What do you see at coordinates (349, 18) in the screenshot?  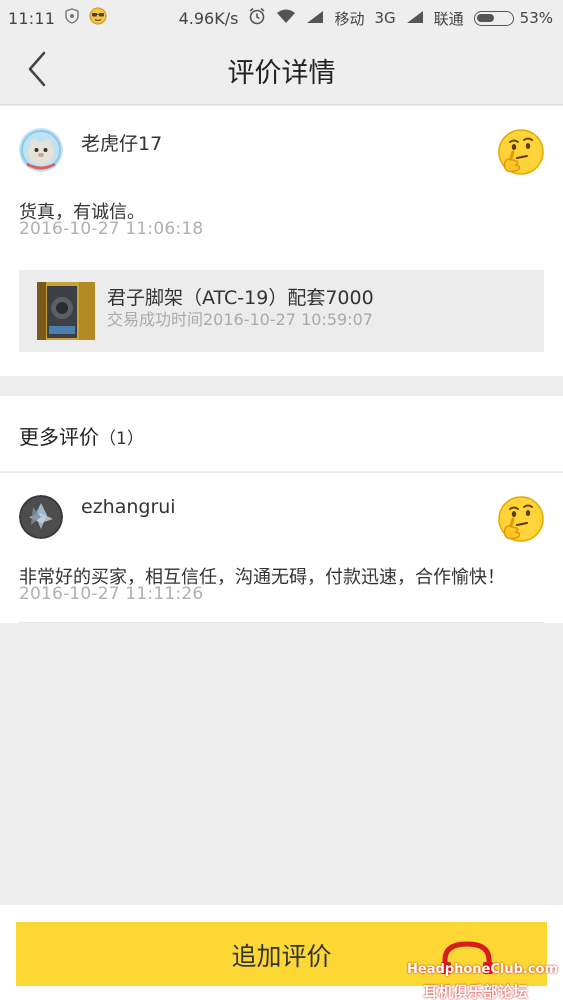 I see `carrier-1: 移动` at bounding box center [349, 18].